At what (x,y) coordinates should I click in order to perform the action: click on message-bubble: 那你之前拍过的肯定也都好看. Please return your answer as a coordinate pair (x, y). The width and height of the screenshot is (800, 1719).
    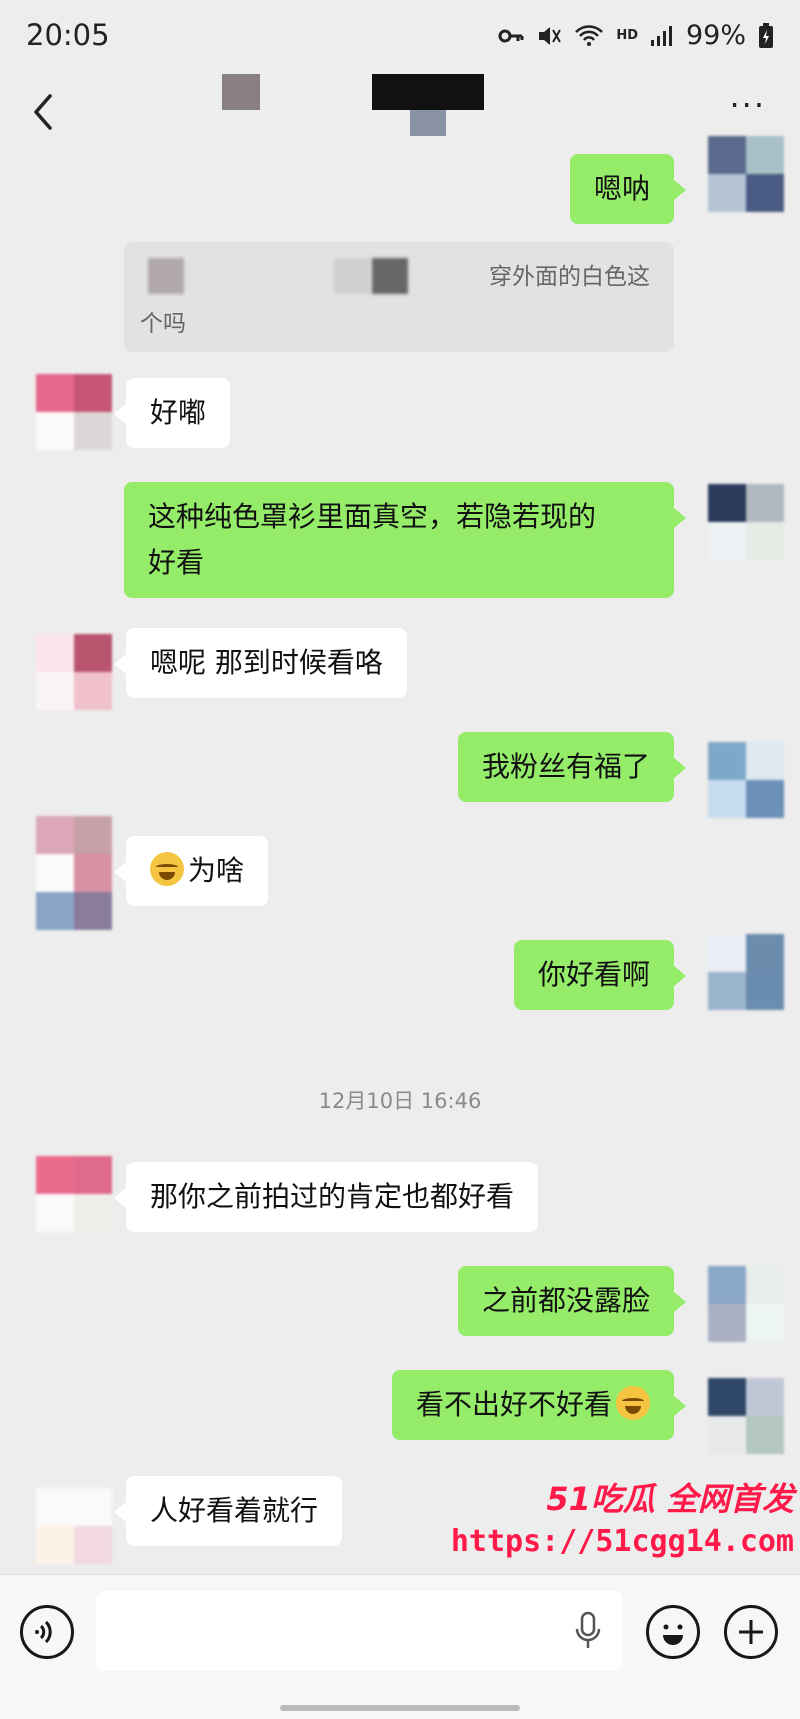
    Looking at the image, I should click on (326, 1197).